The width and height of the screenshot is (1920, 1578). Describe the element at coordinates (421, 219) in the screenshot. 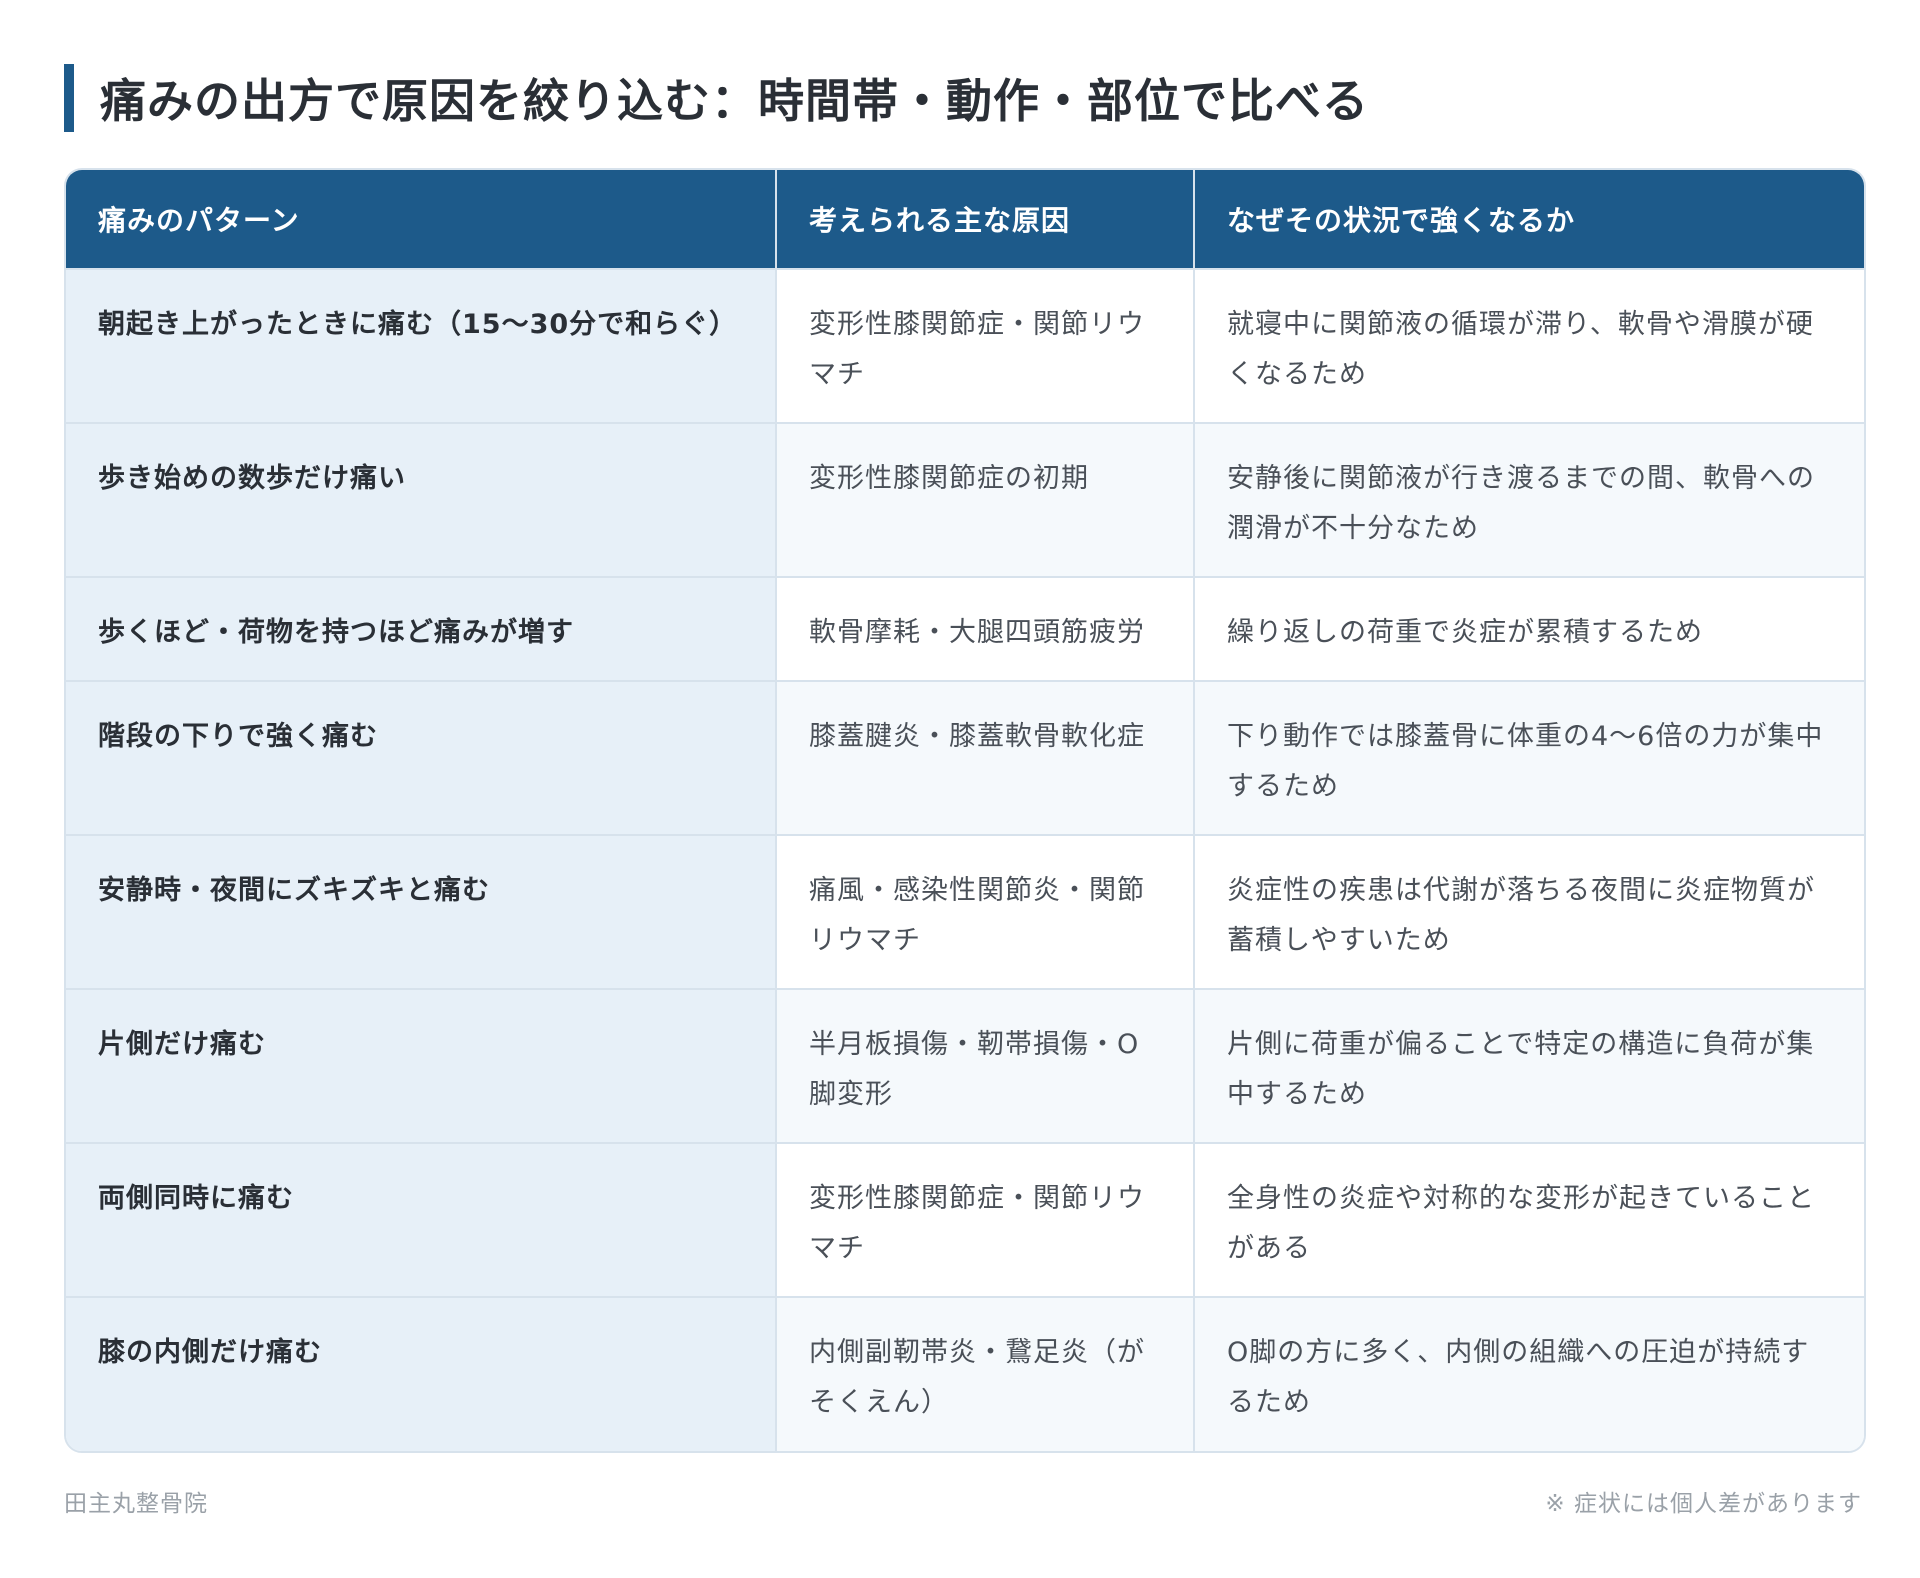

I see `header-pain-pattern: 痛みのパターン` at that location.